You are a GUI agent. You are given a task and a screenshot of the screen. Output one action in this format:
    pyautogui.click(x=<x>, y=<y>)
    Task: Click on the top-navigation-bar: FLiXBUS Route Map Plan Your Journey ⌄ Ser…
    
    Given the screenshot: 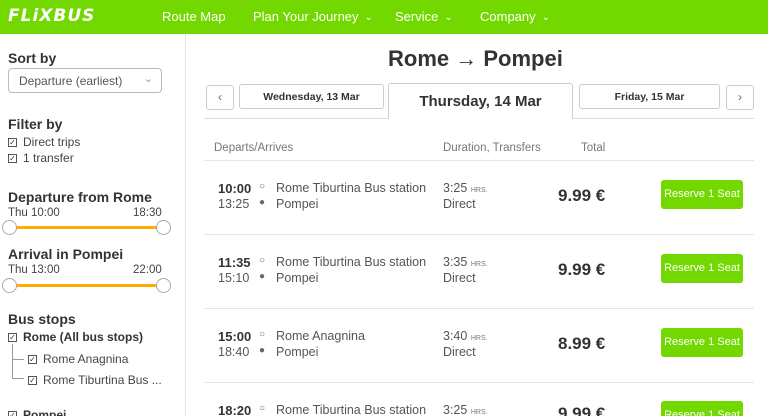 What is the action you would take?
    pyautogui.click(x=384, y=17)
    